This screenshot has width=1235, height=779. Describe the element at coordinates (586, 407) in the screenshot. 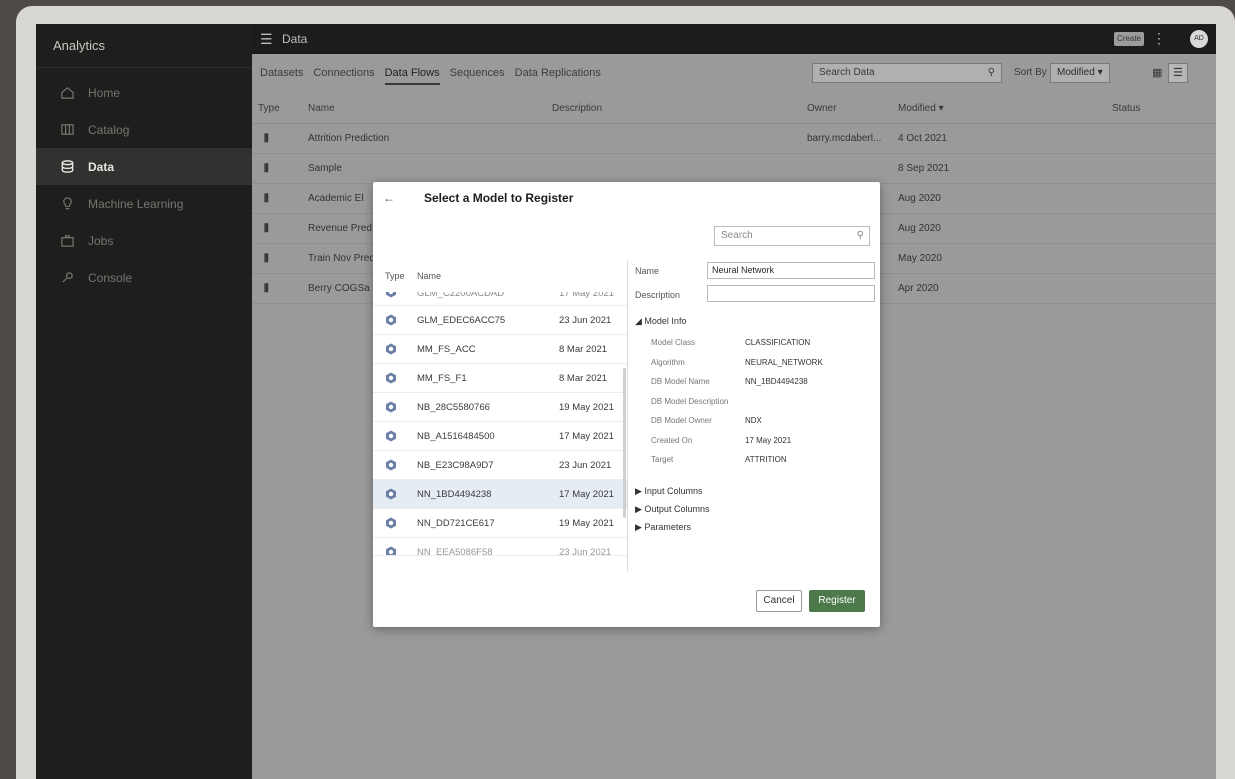

I see `model-date: 19 May 2021` at that location.